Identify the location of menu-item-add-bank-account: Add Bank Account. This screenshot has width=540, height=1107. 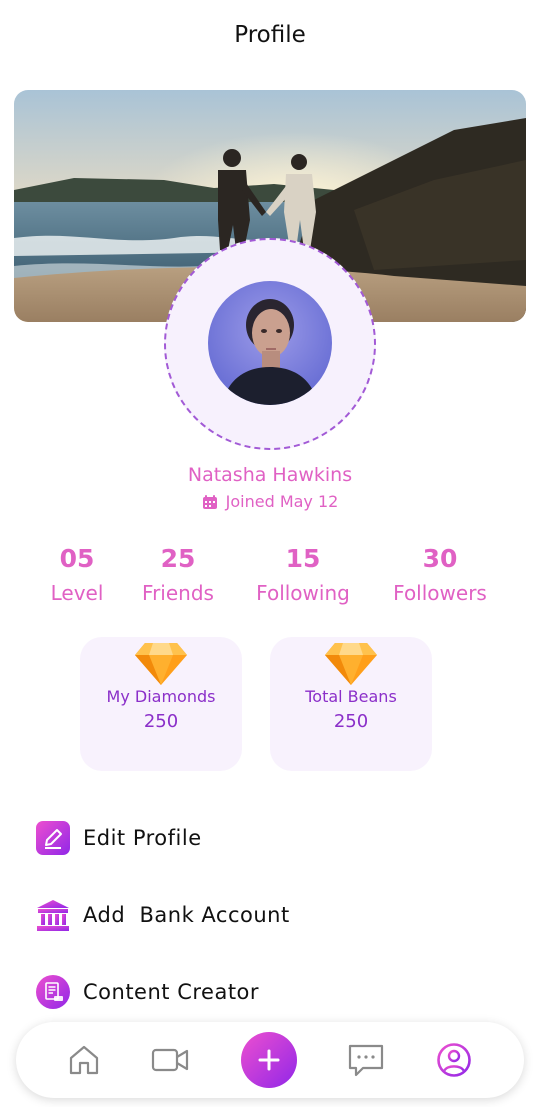
(163, 915).